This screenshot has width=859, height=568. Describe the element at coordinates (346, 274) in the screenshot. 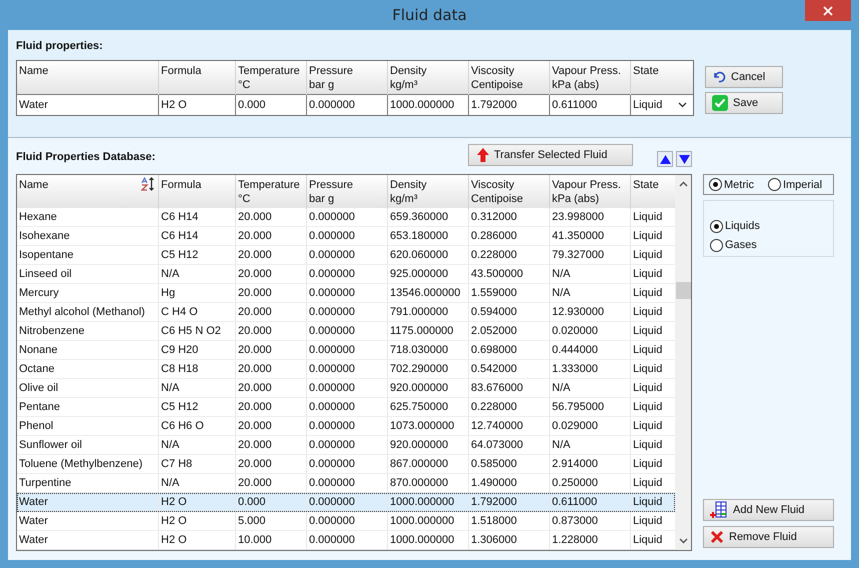

I see `table-row: Linseed oil N/A 20.000 0.000000 925.000000 43.500000 N/A Liquid` at that location.